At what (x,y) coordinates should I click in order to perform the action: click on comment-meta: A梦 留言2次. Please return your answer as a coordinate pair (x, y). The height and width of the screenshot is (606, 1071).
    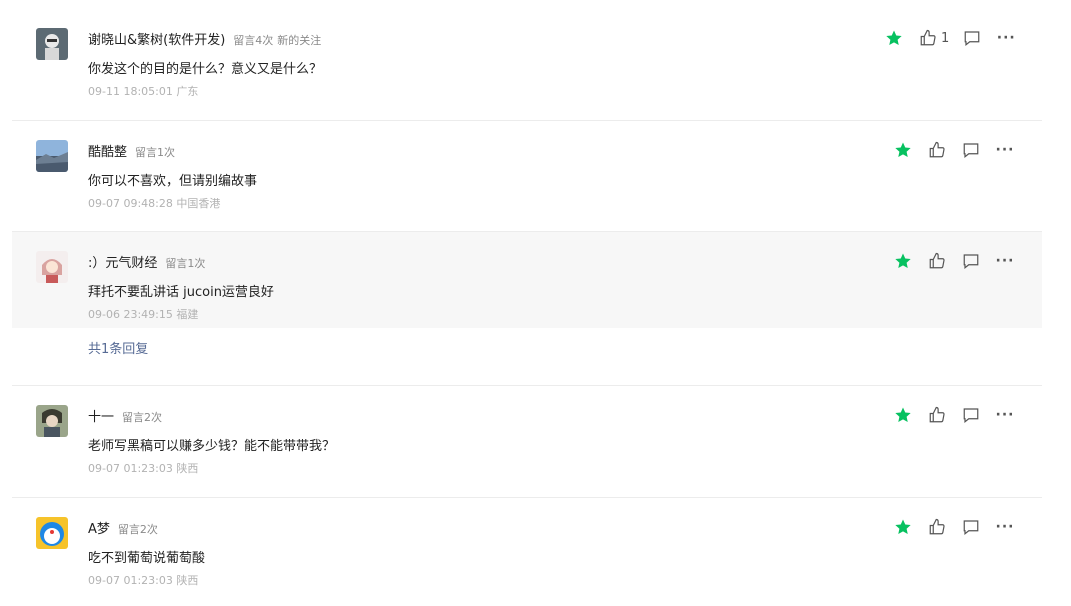
    Looking at the image, I should click on (123, 527).